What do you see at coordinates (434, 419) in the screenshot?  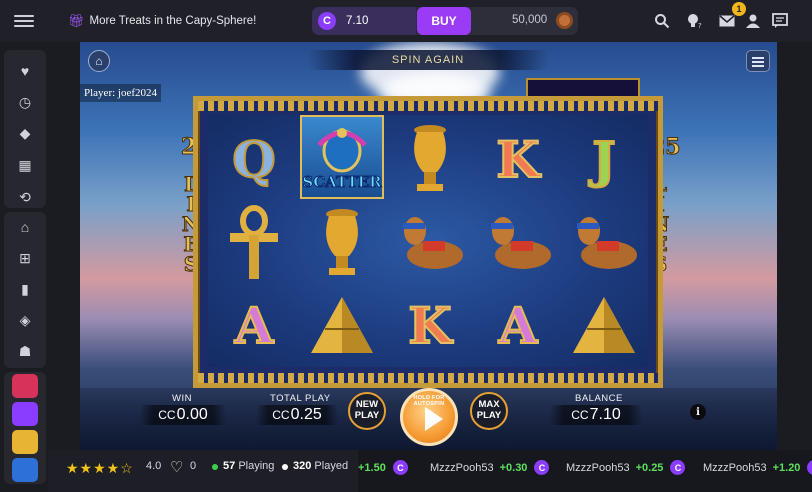 I see `play-icon` at bounding box center [434, 419].